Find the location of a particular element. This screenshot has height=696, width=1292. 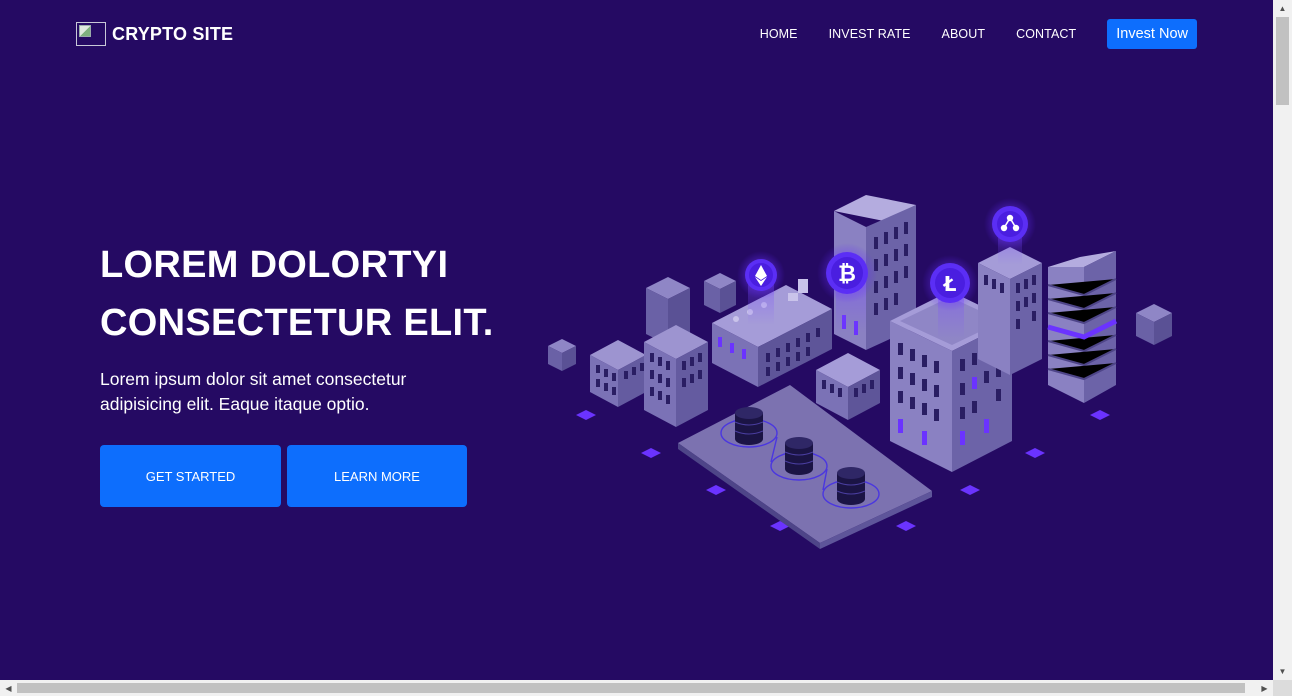

buildings-left is located at coordinates (649, 376).